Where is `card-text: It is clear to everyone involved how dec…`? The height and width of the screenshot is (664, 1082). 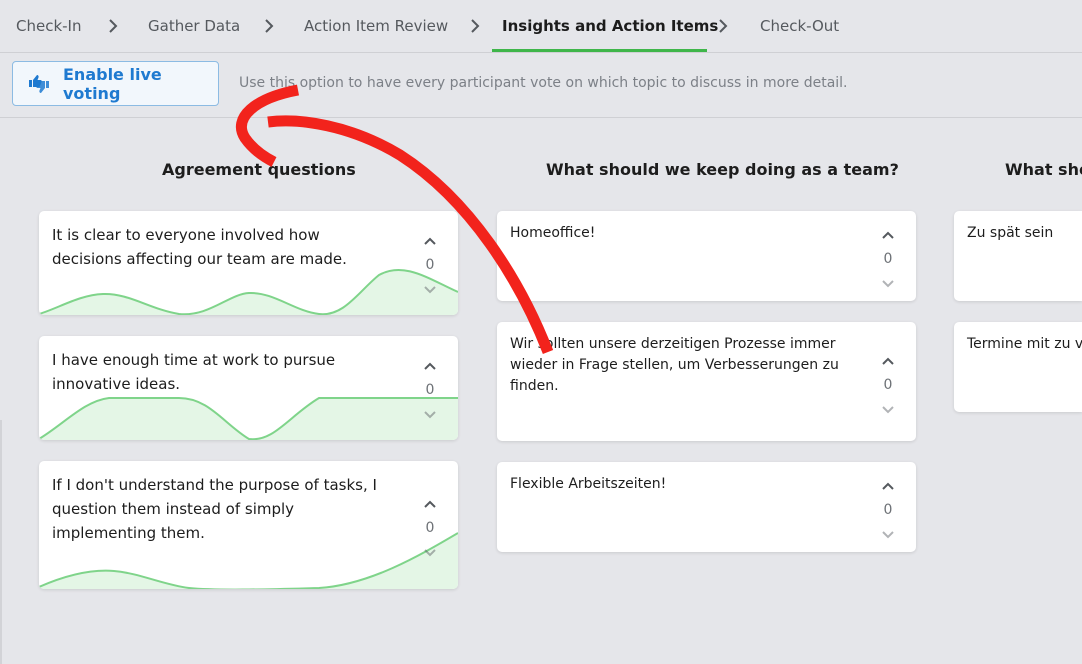 card-text: It is clear to everyone involved how dec… is located at coordinates (199, 247).